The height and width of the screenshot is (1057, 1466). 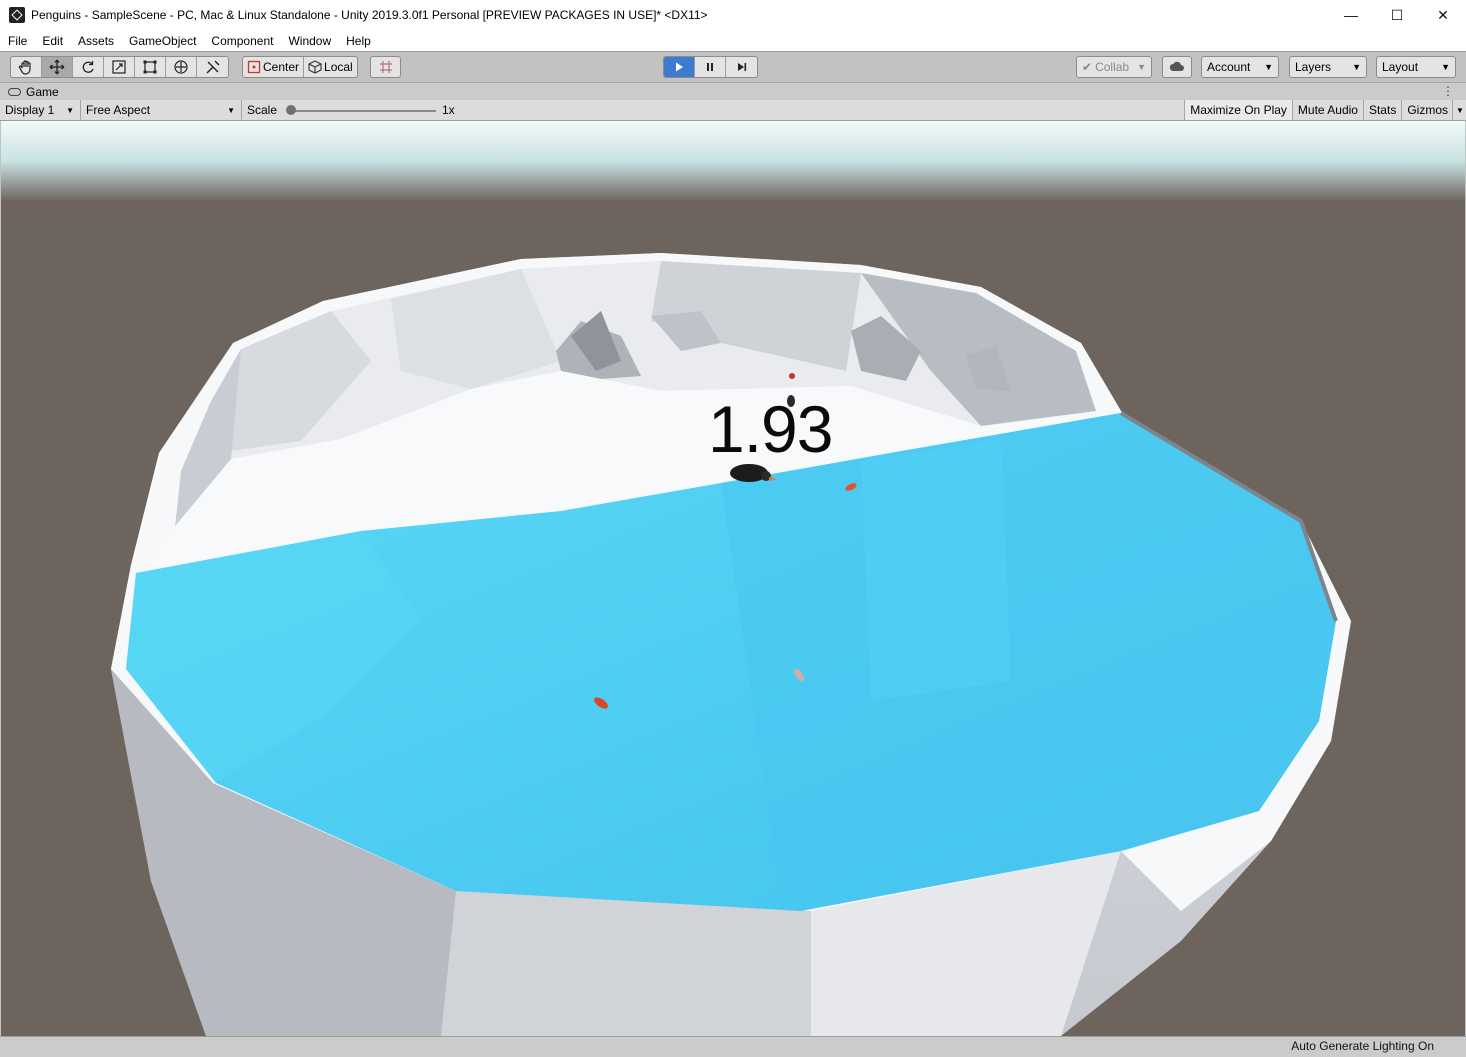 I want to click on menu-assets: Assets, so click(x=95, y=41).